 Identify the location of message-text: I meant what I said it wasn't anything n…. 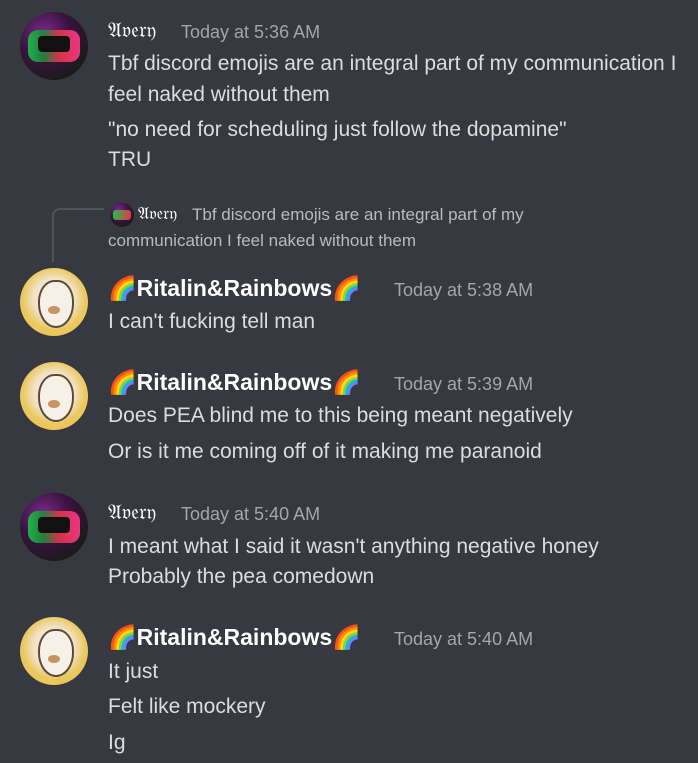
(353, 546).